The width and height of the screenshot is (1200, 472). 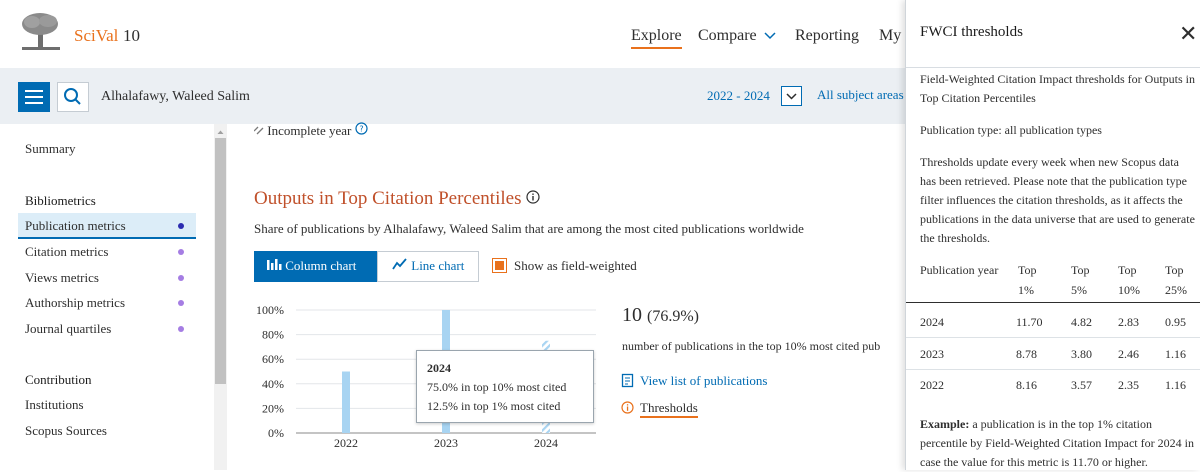 What do you see at coordinates (890, 36) in the screenshot?
I see `nav-my: My` at bounding box center [890, 36].